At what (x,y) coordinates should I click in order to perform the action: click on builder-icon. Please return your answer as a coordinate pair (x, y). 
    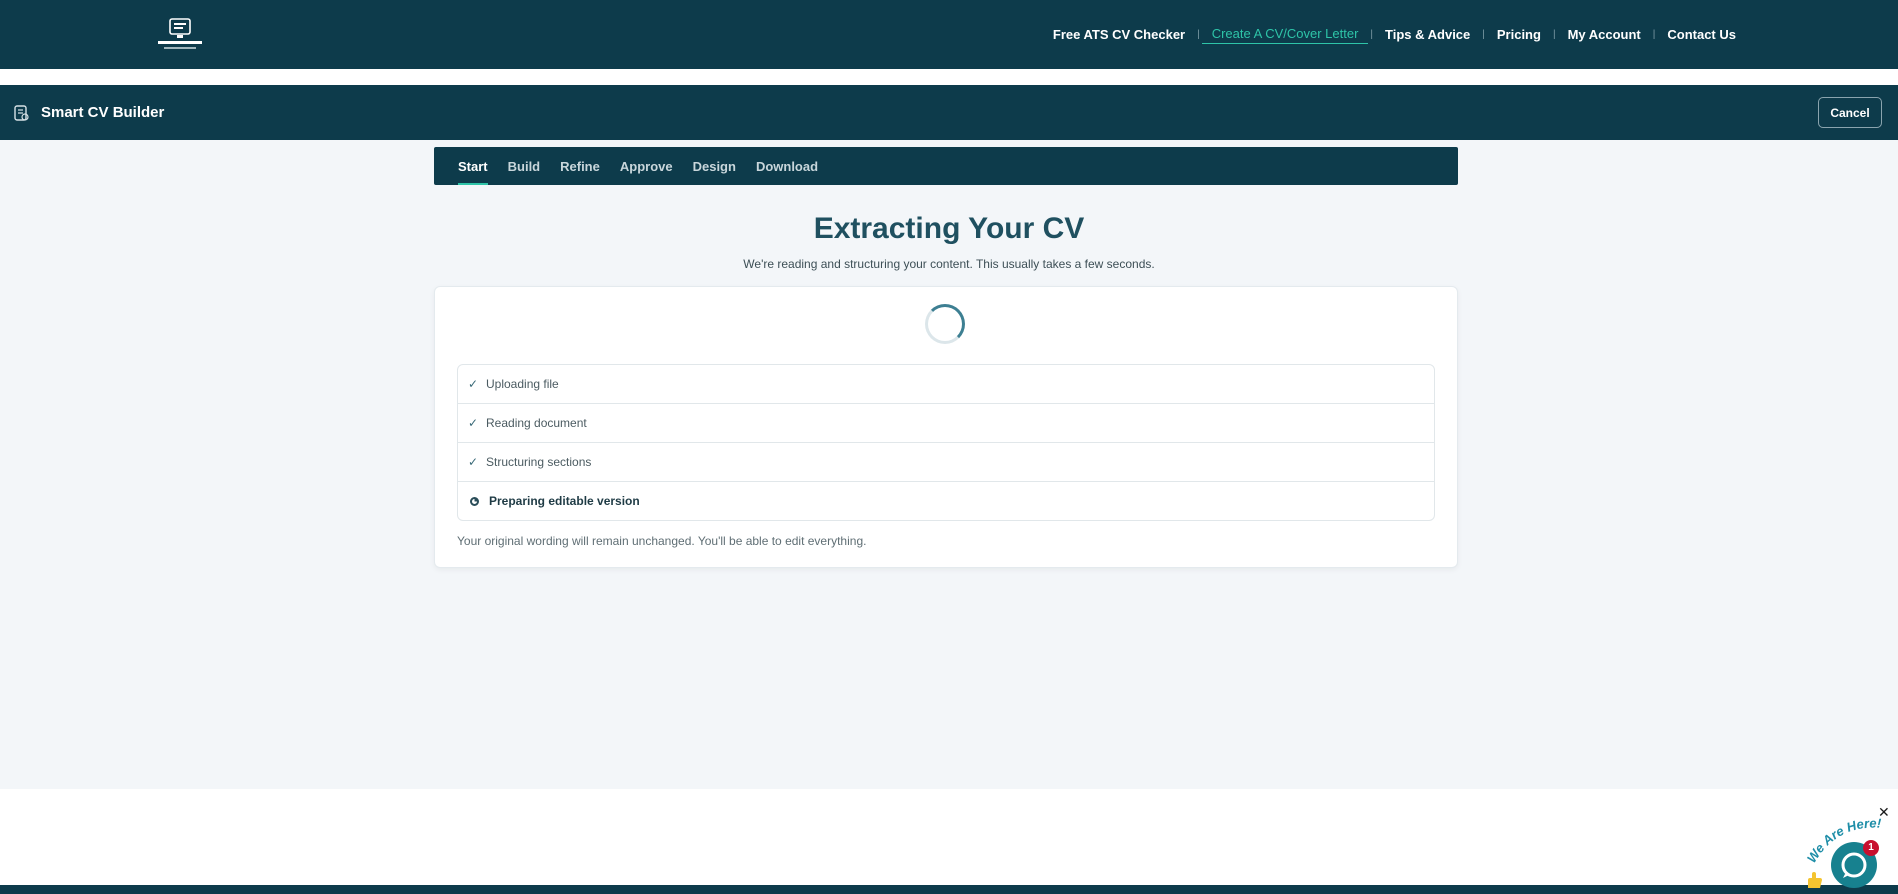
    Looking at the image, I should click on (21, 113).